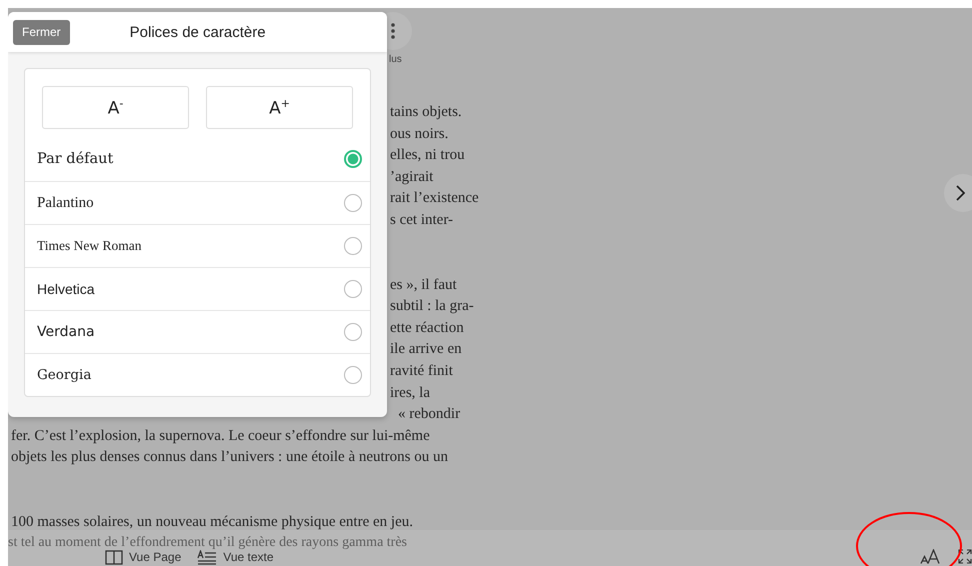 Image resolution: width=972 pixels, height=566 pixels. Describe the element at coordinates (75, 159) in the screenshot. I see `font-option-label: Par défaut` at that location.